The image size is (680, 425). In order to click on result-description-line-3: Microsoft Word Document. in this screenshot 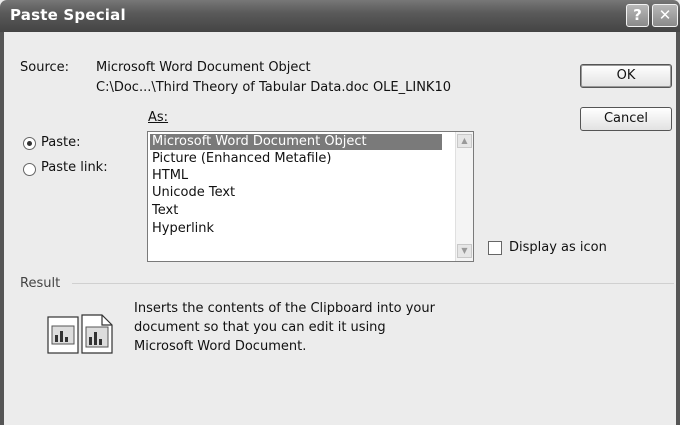, I will do `click(220, 346)`.